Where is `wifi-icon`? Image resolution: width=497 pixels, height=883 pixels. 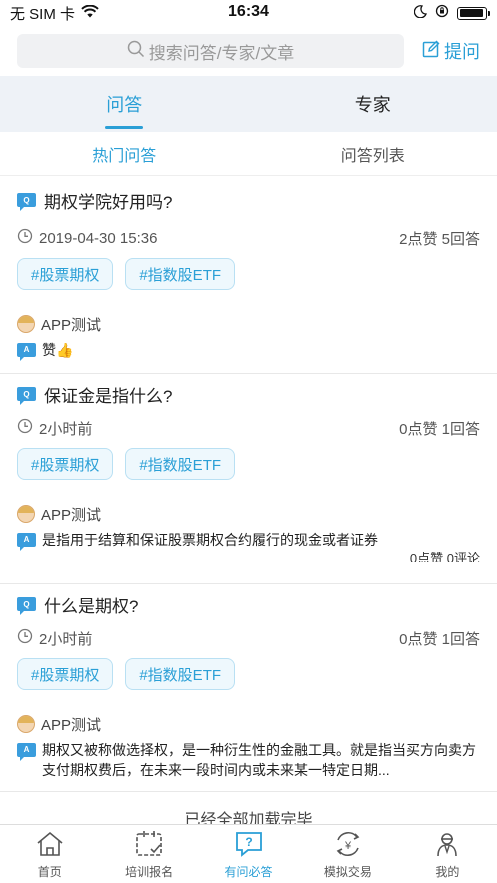 wifi-icon is located at coordinates (90, 13).